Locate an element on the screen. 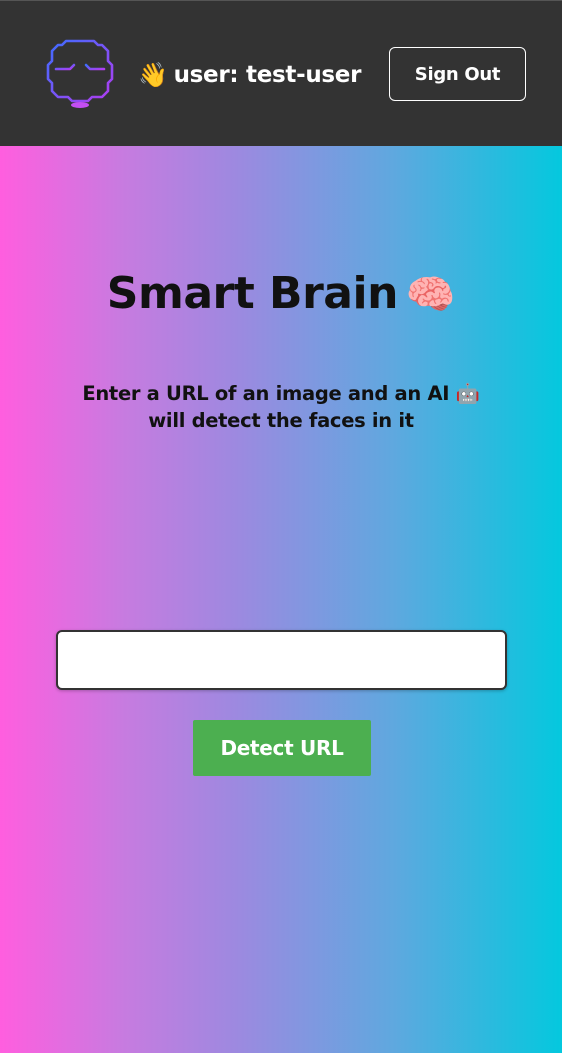 This screenshot has width=562, height=1053. image-url-input is located at coordinates (281, 660).